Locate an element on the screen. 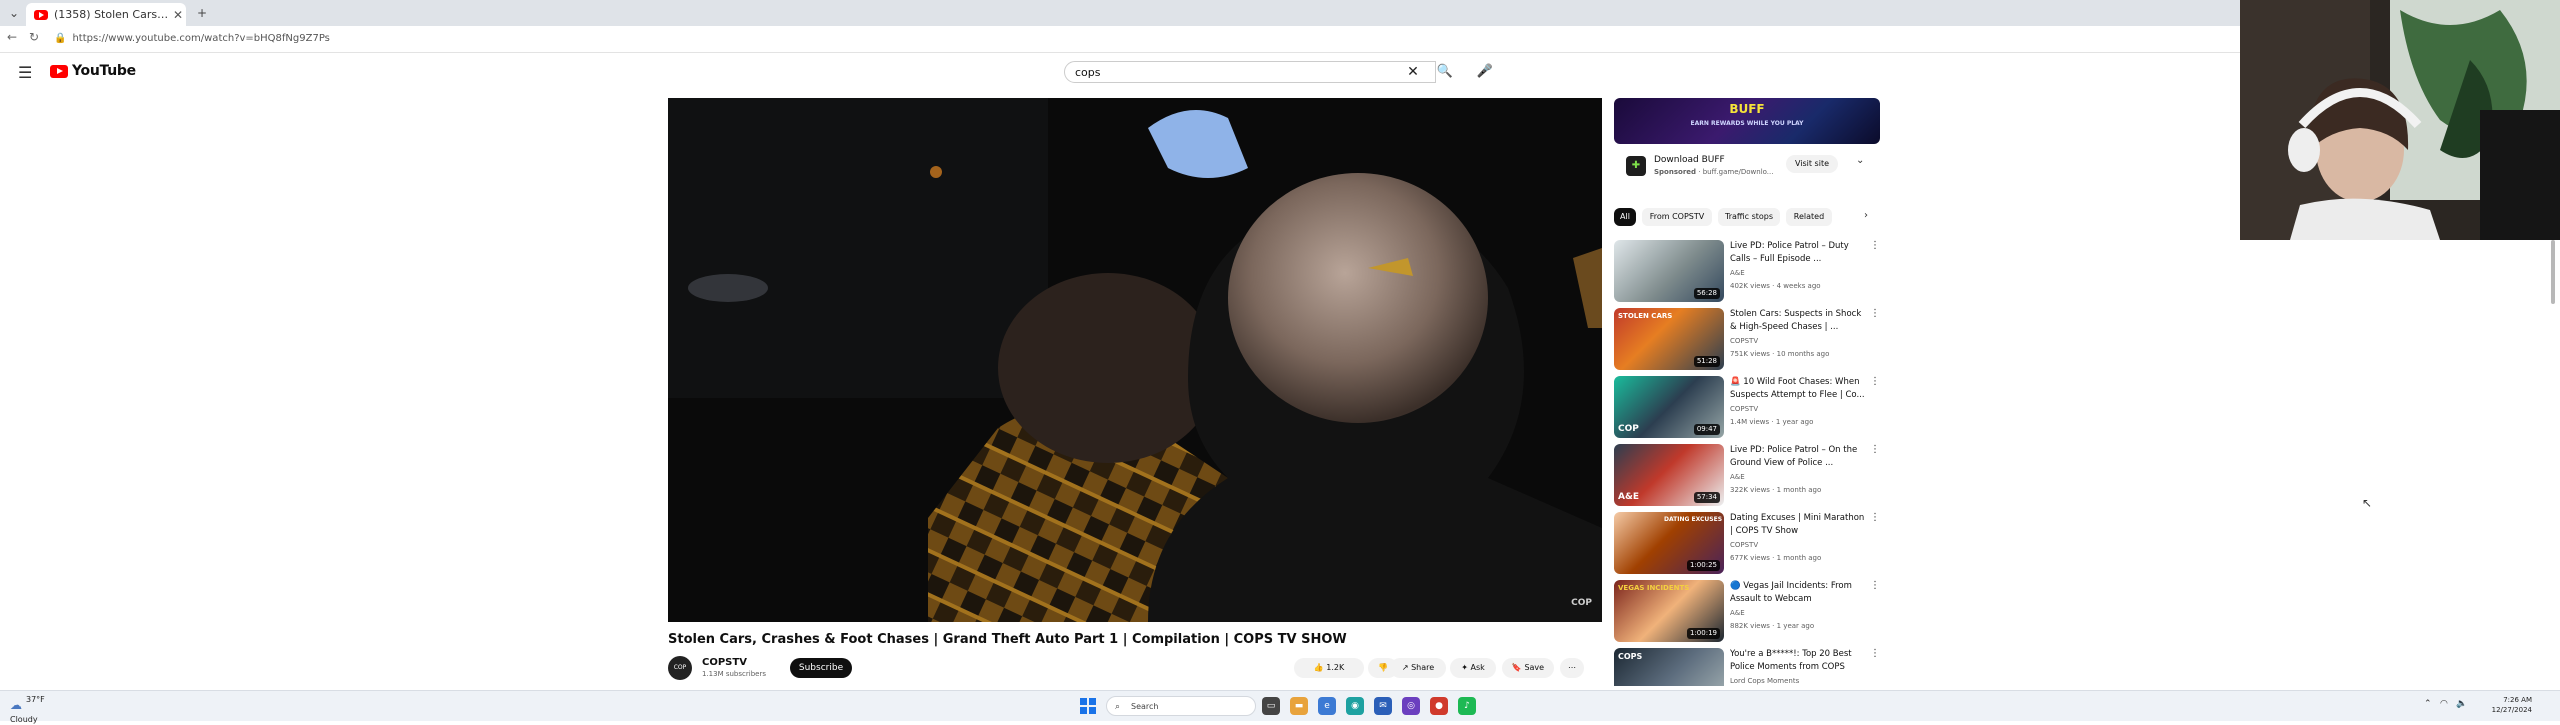 The image size is (2560, 725). ad-banner-image: BUFF EARN REWARDS WHILE YOU PLAY is located at coordinates (1747, 121).